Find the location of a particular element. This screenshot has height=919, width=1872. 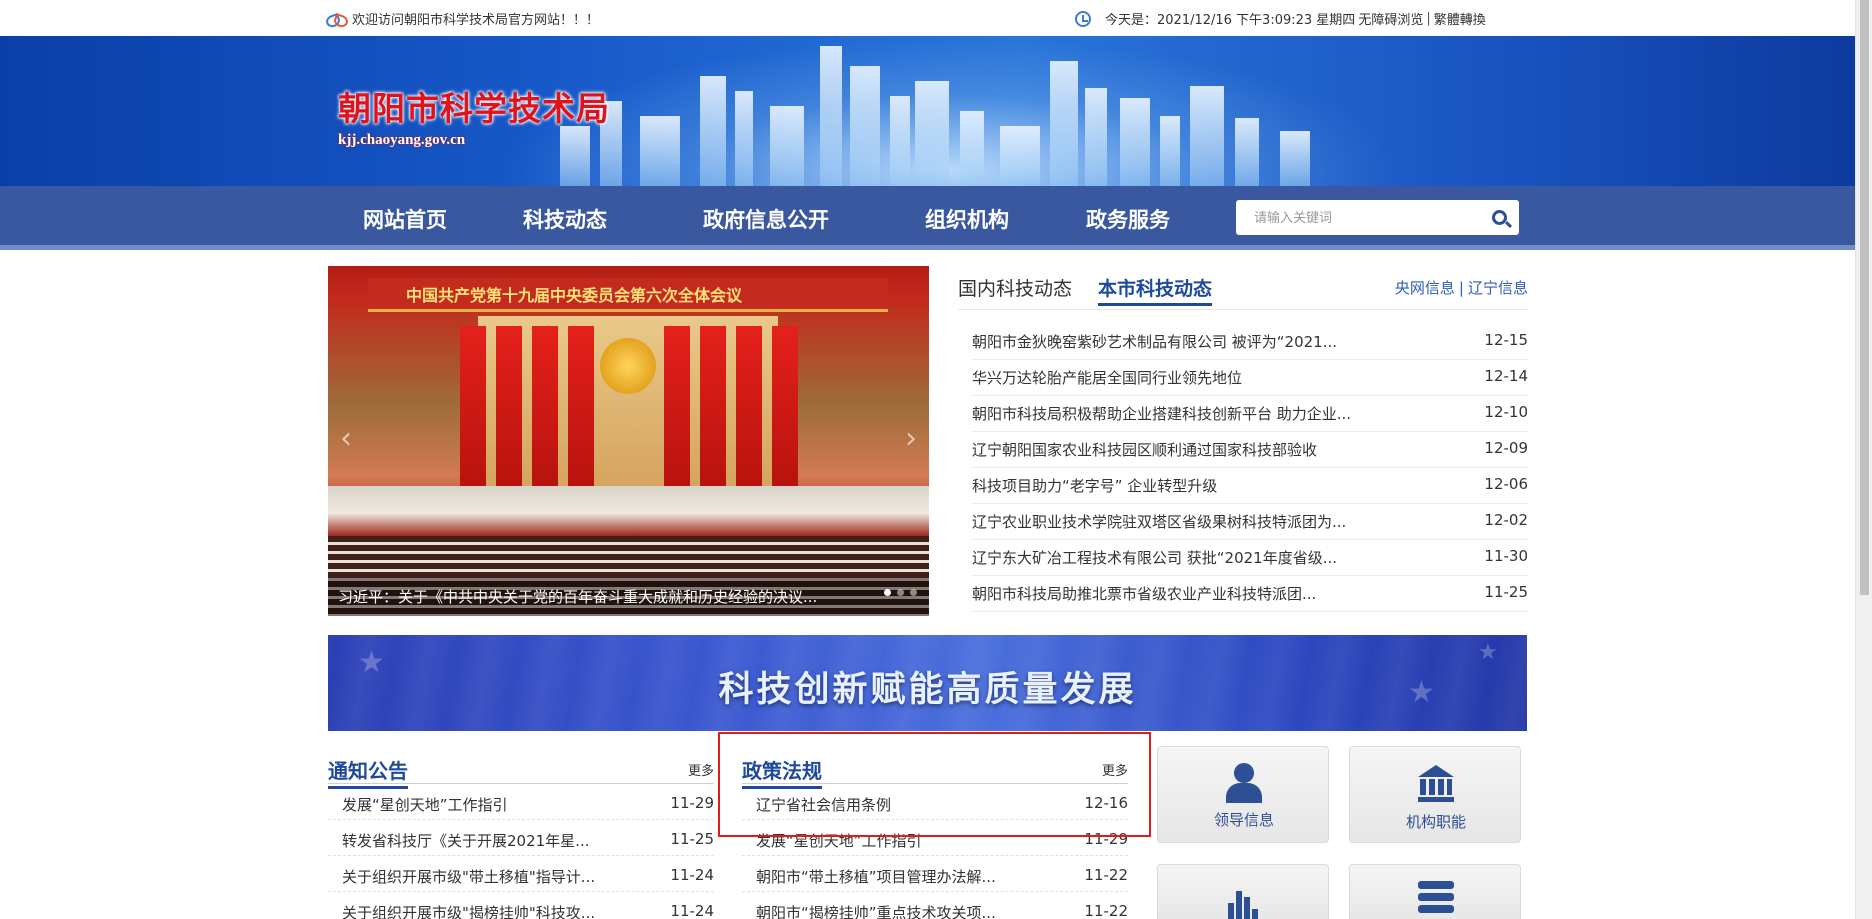

news-title: 华兴万达轮胎产能居全国同行业领先地位 is located at coordinates (1182, 377).